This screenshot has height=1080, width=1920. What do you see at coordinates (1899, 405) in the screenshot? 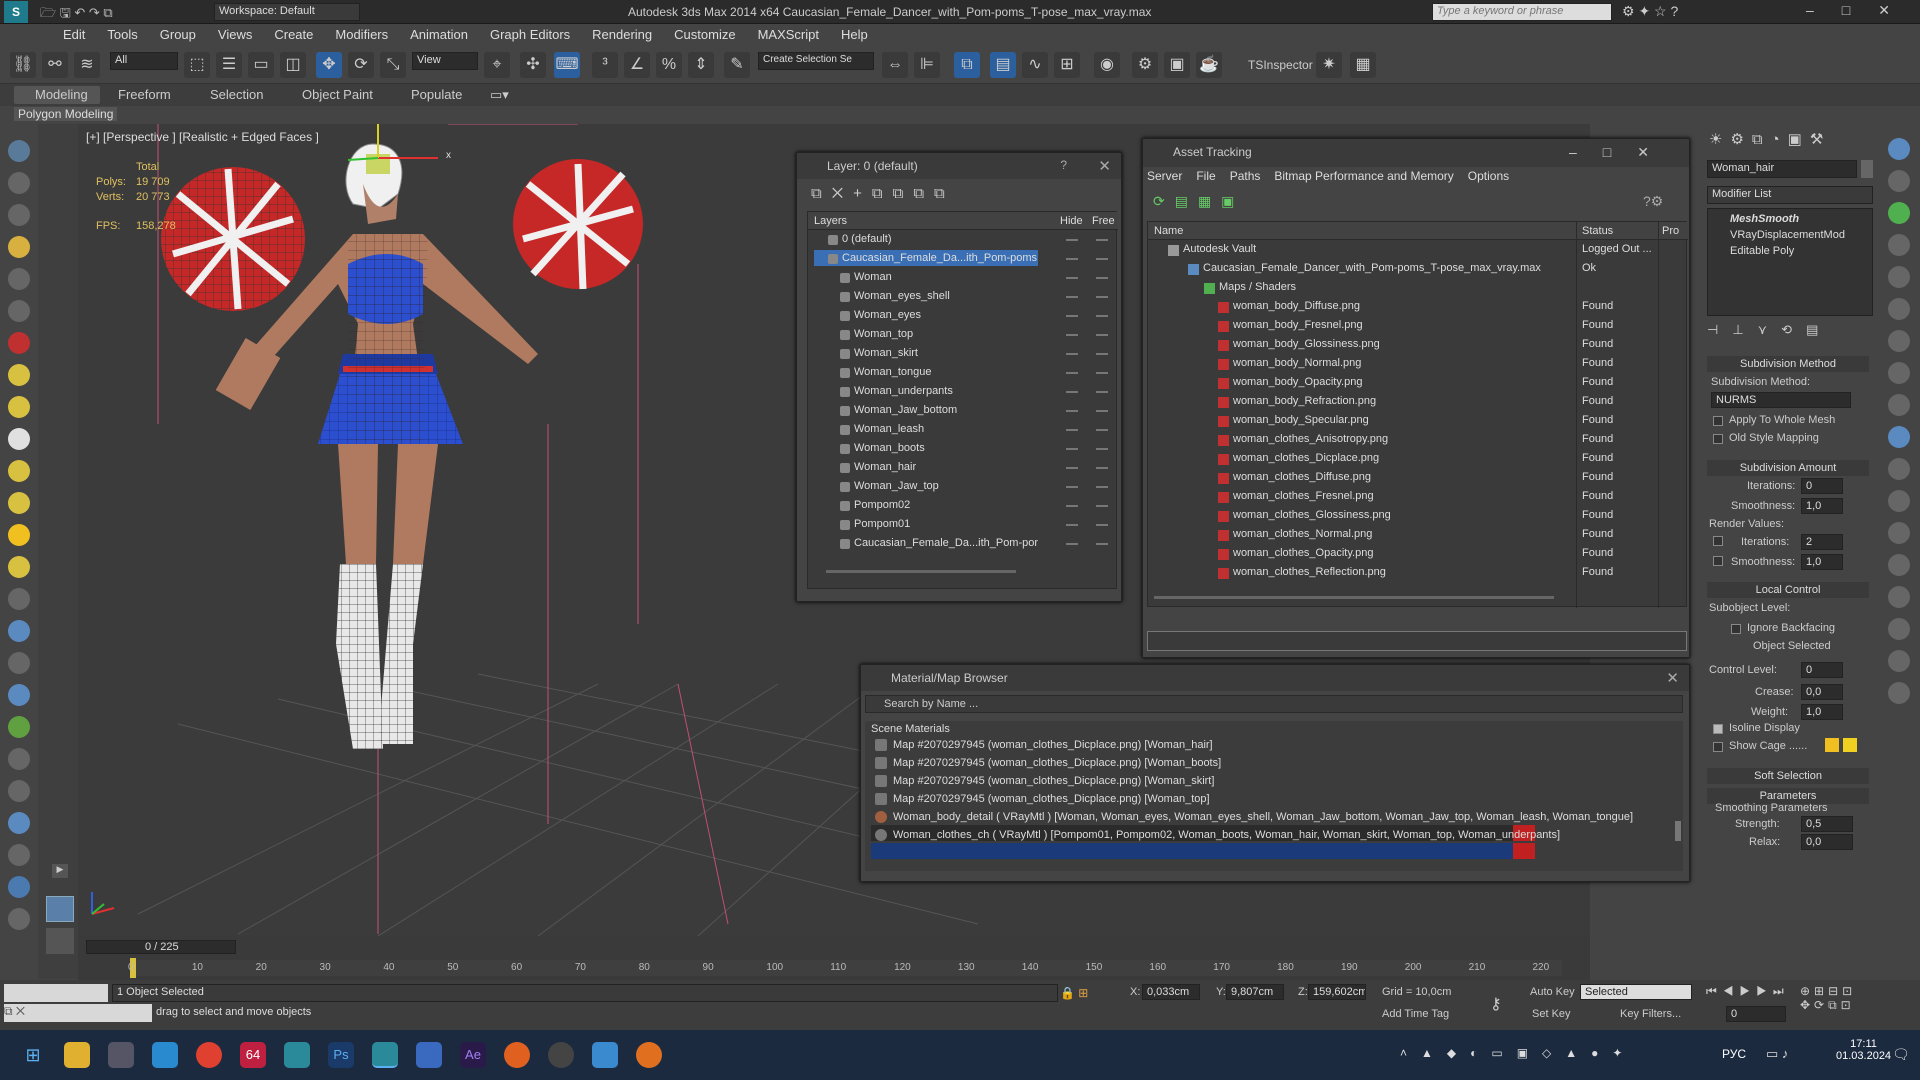
I see `vray-sphere-icon` at bounding box center [1899, 405].